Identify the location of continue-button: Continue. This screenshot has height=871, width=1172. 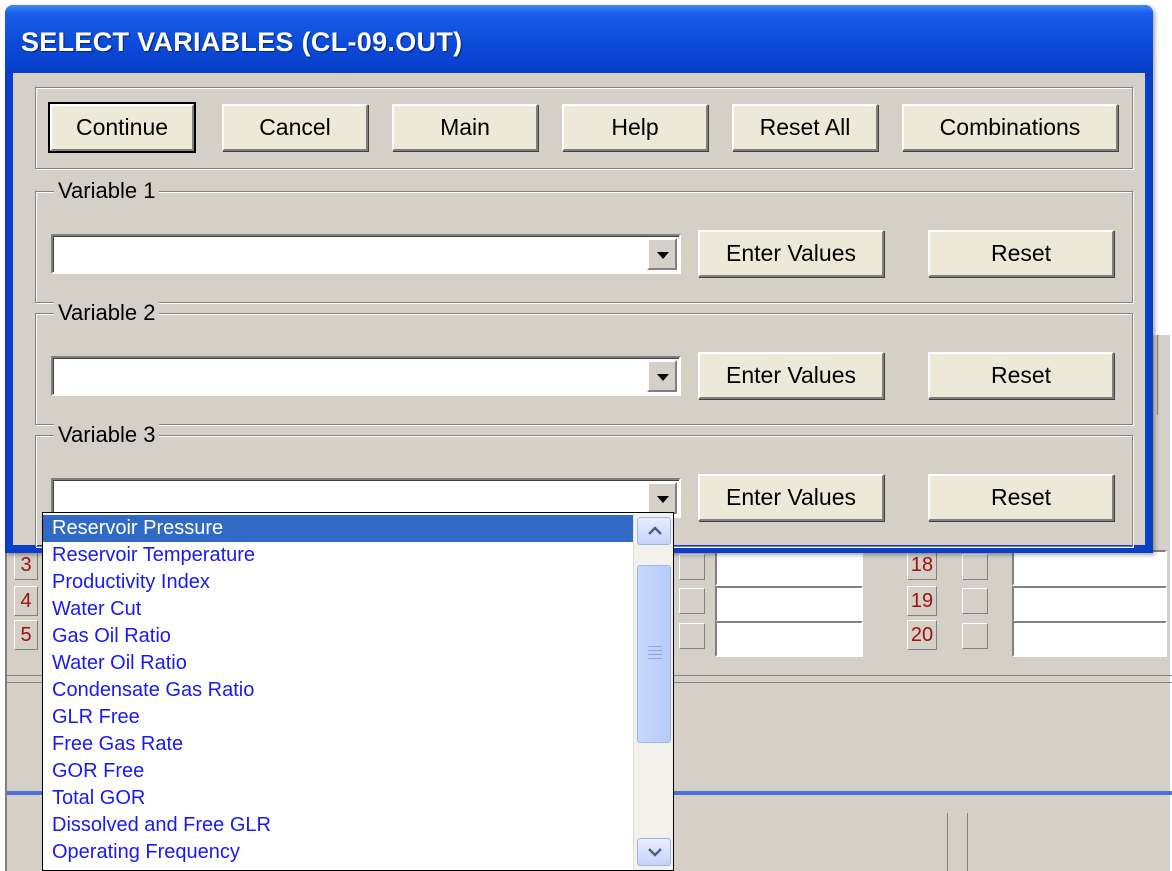
(122, 127).